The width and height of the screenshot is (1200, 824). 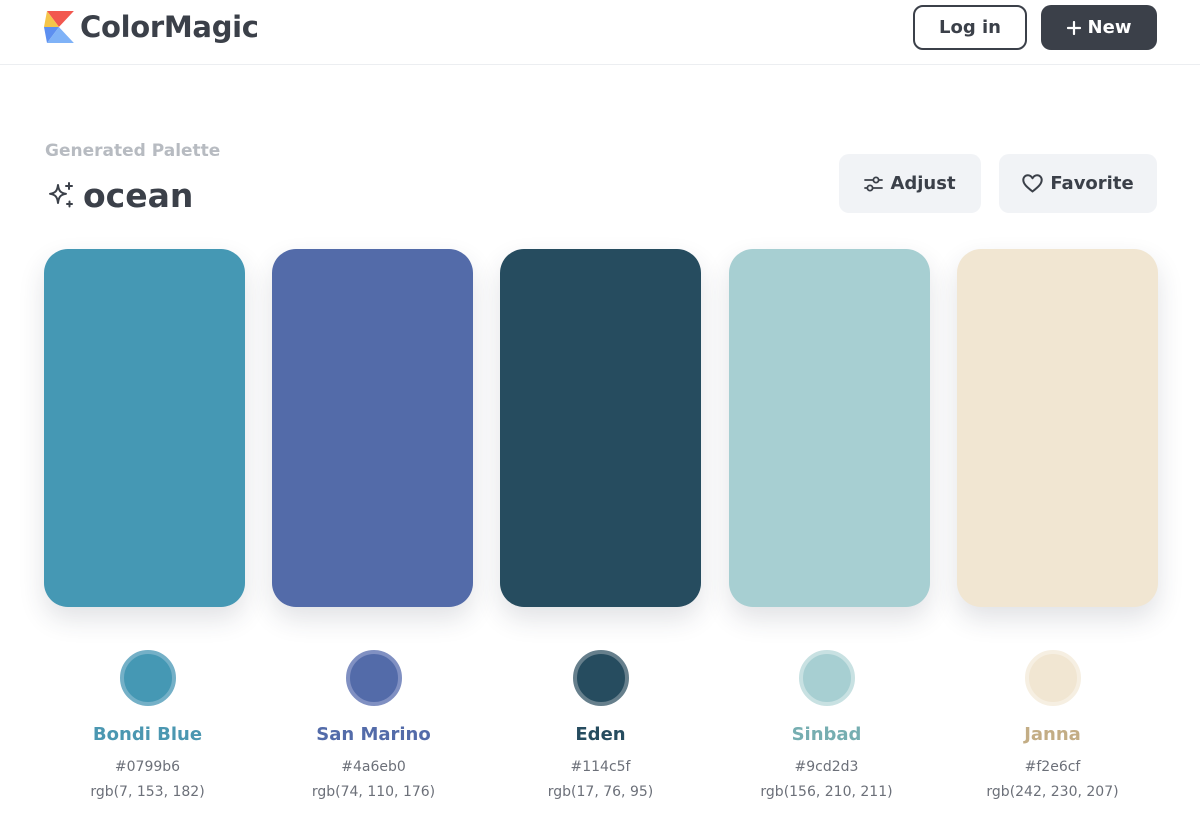 I want to click on favorite-button: Favorite, so click(x=1078, y=183).